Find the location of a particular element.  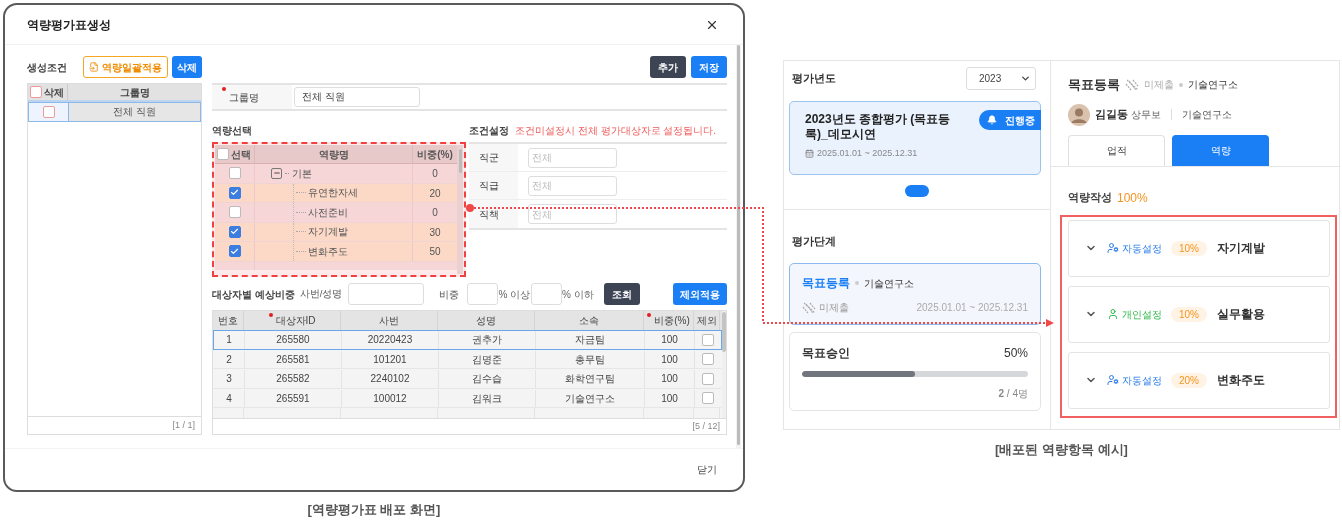

weight-badge: 10% is located at coordinates (1189, 314).